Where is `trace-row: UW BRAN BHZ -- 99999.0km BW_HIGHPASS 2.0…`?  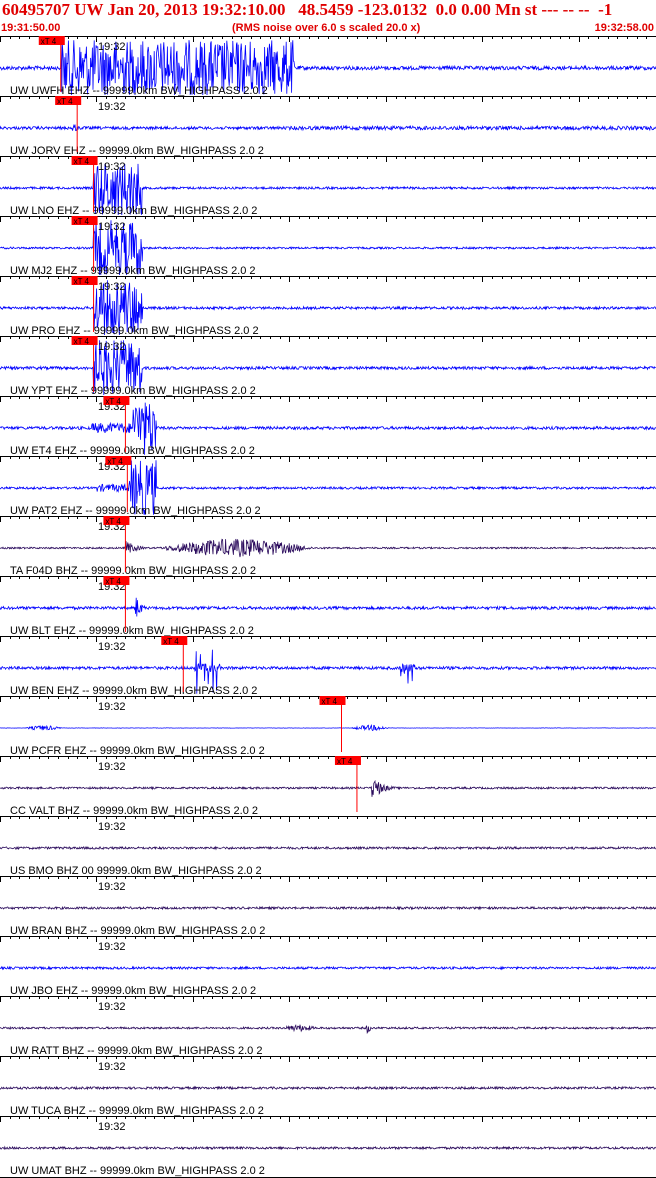
trace-row: UW BRAN BHZ -- 99999.0km BW_HIGHPASS 2.0… is located at coordinates (328, 906).